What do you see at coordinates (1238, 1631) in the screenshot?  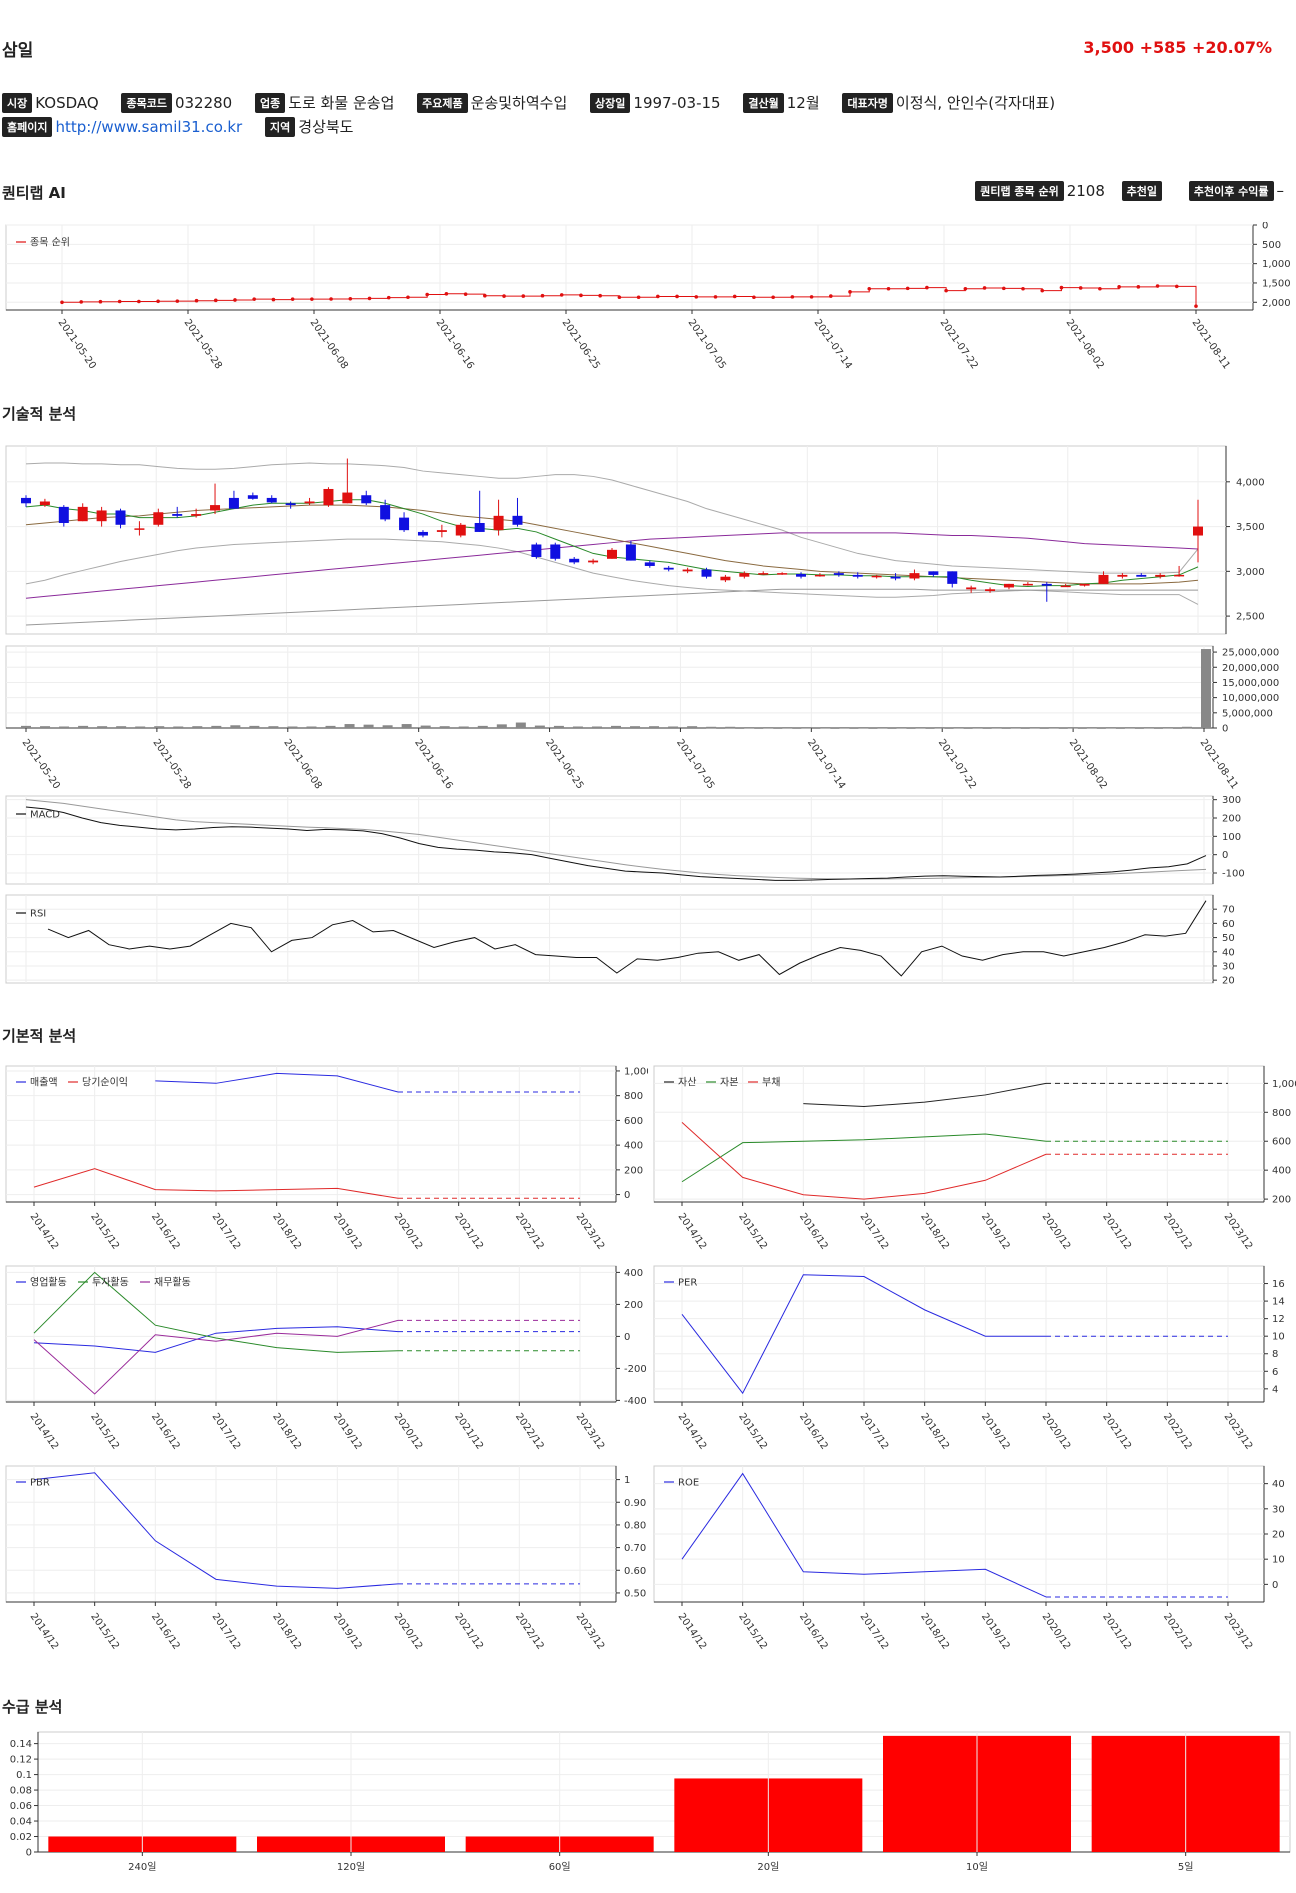 I see `x-tick-label: 2023/12` at bounding box center [1238, 1631].